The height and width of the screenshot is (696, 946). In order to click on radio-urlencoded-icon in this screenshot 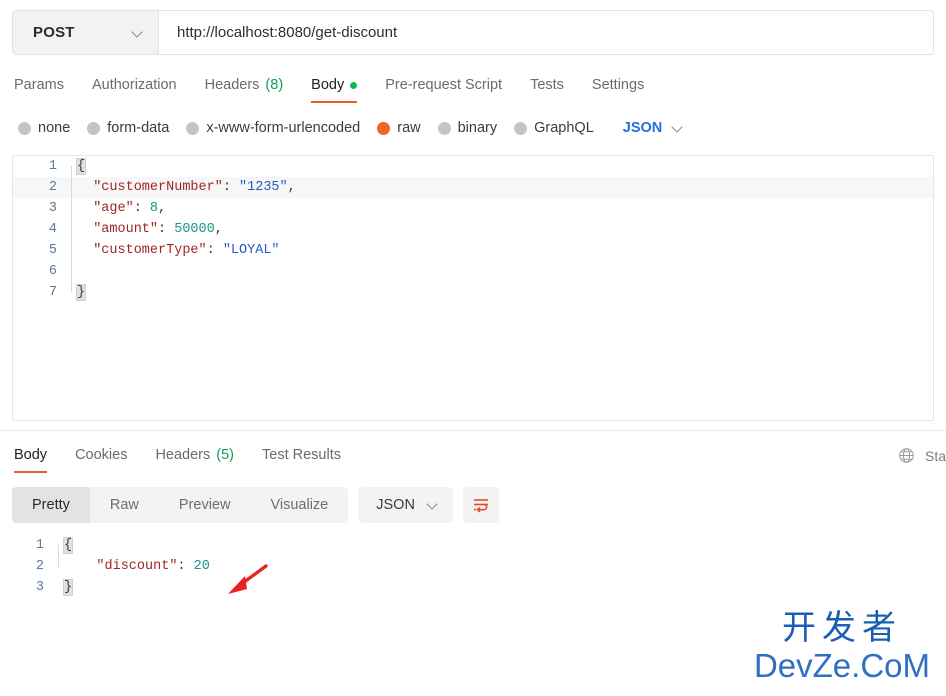, I will do `click(193, 128)`.